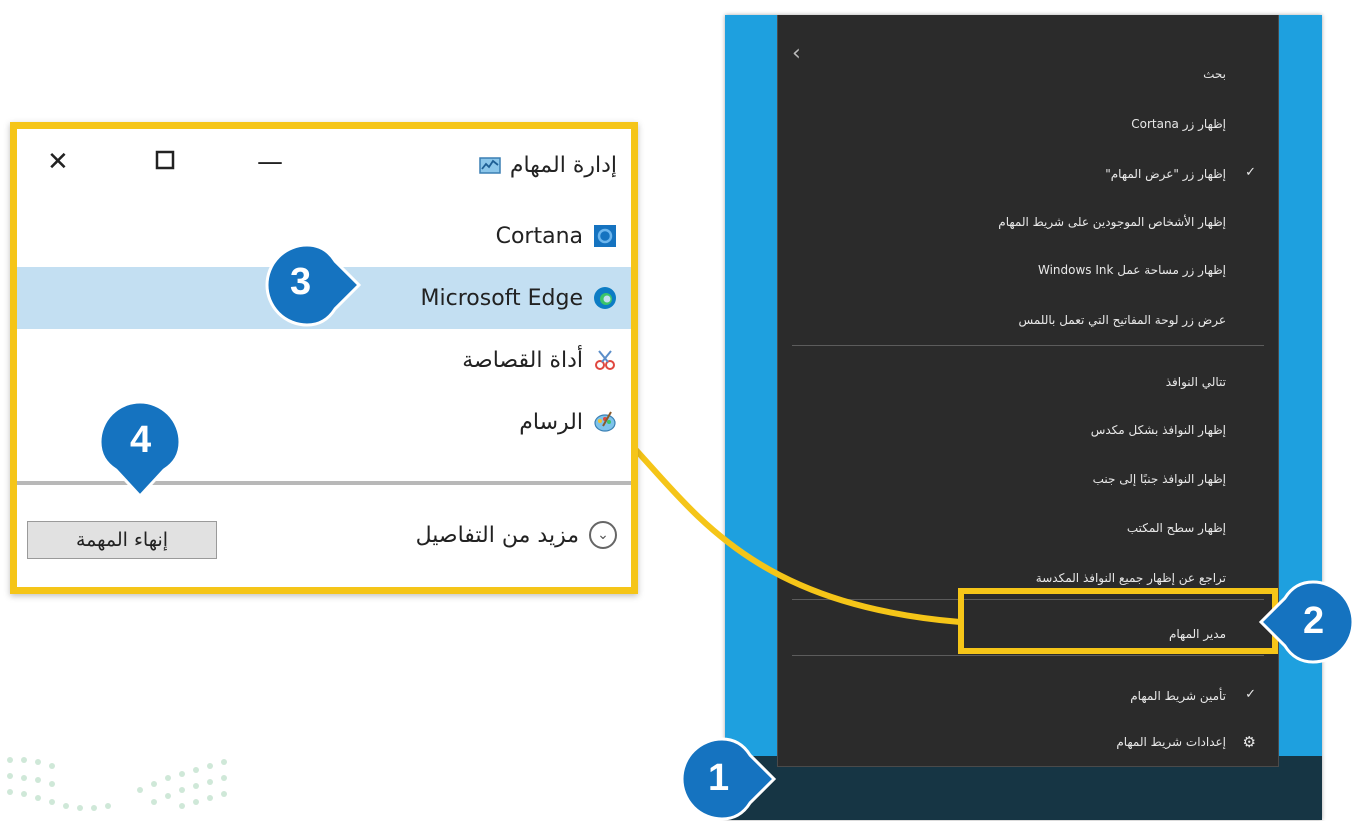 This screenshot has width=1357, height=821. I want to click on badge-1-number: 1, so click(719, 778).